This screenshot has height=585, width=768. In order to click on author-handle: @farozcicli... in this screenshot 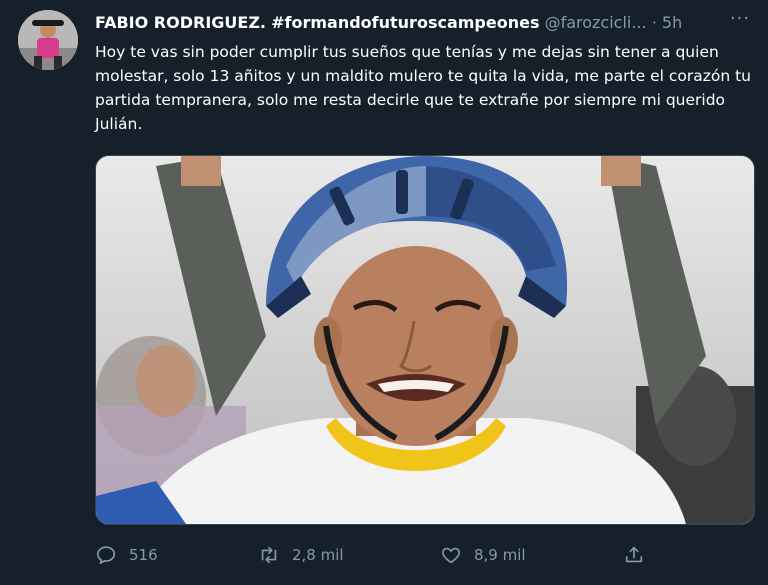, I will do `click(596, 22)`.